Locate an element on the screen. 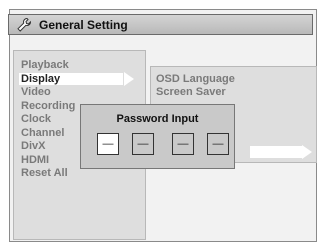 The image size is (326, 246). password-digit-2: — is located at coordinates (143, 144).